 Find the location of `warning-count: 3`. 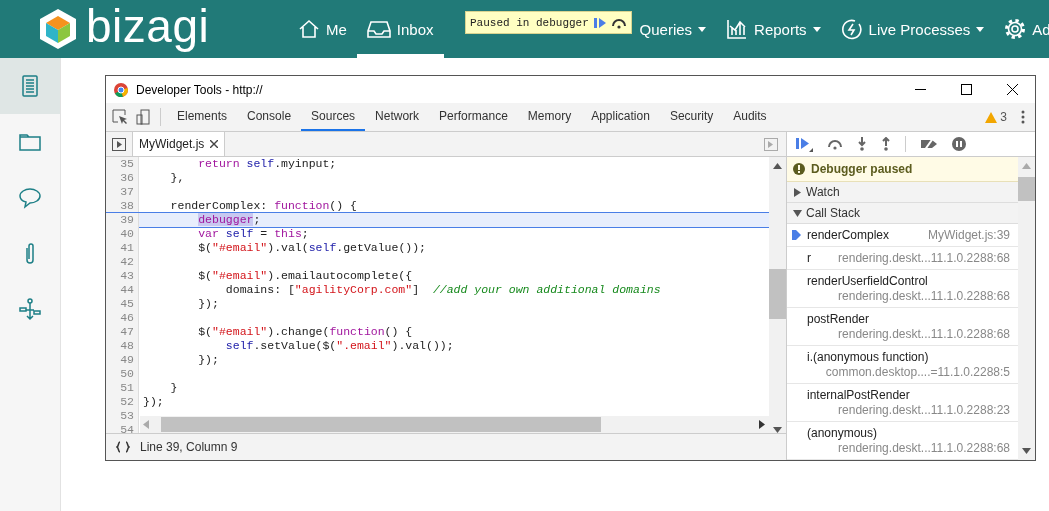

warning-count: 3 is located at coordinates (1003, 117).